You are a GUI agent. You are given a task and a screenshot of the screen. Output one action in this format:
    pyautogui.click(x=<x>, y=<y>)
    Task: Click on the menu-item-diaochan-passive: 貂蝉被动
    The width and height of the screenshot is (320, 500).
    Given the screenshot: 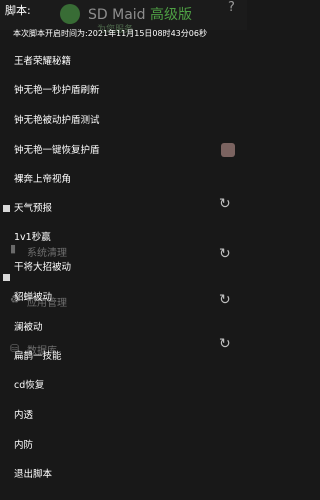 What is the action you would take?
    pyautogui.click(x=33, y=296)
    